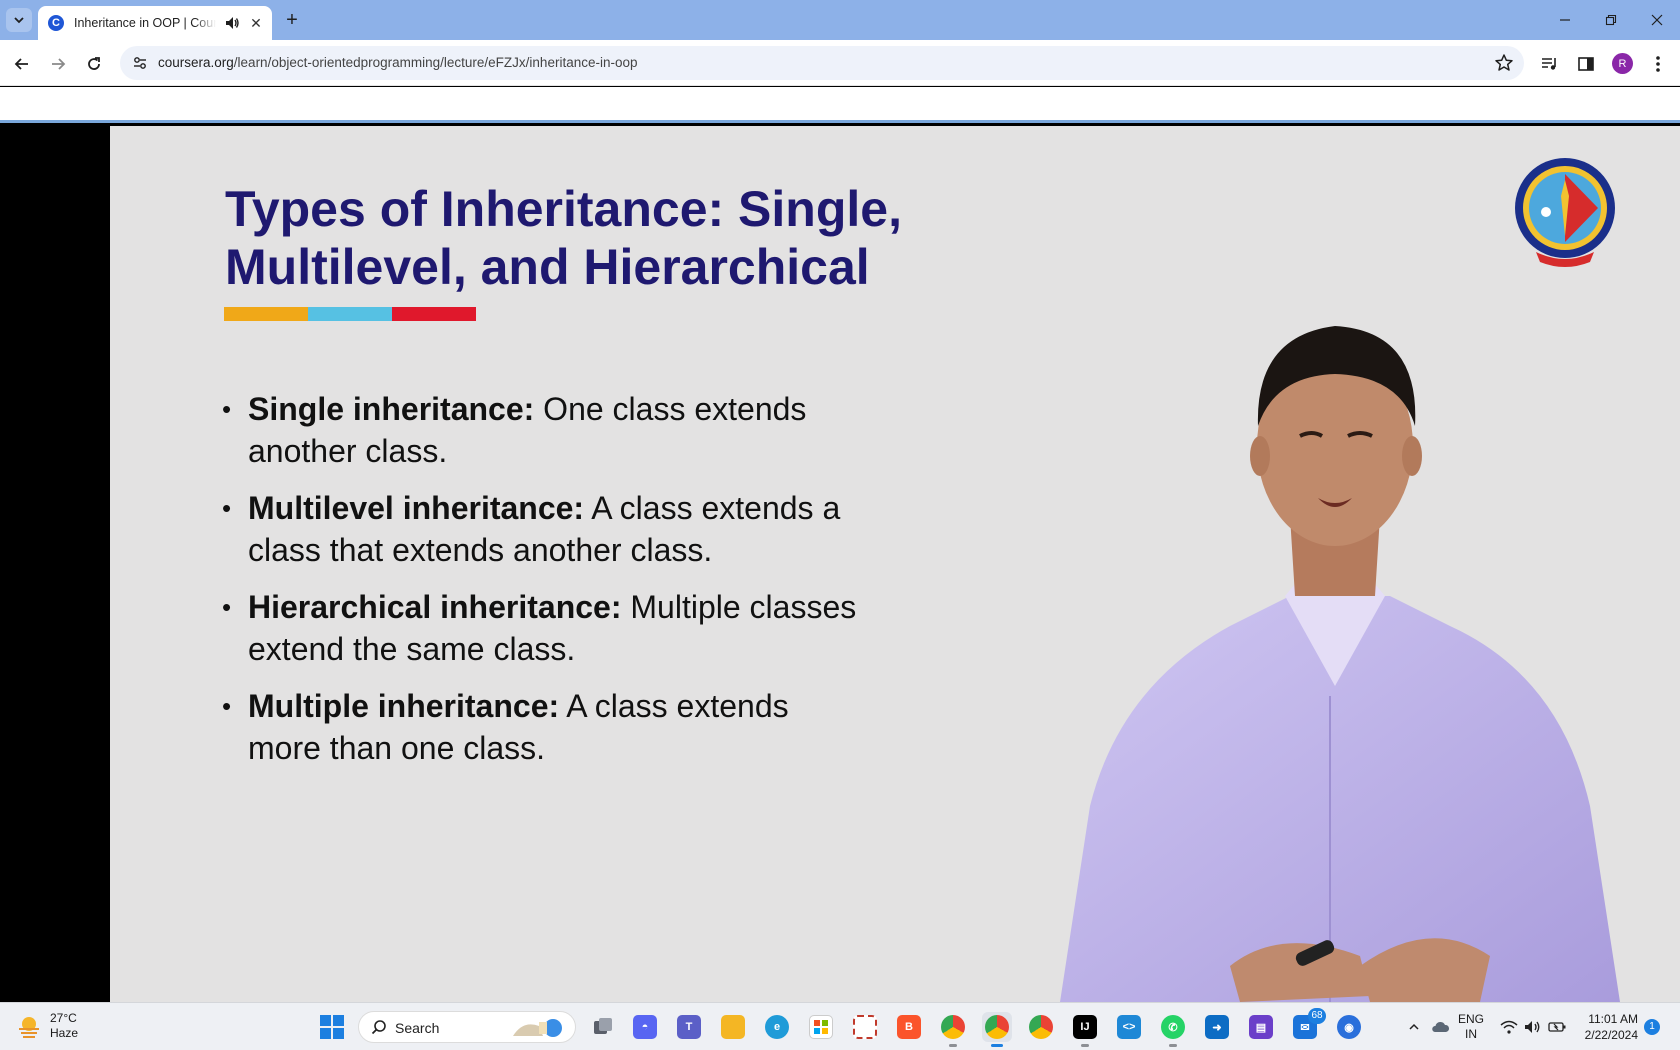 This screenshot has width=1680, height=1050. I want to click on side-panel-button, so click(1586, 64).